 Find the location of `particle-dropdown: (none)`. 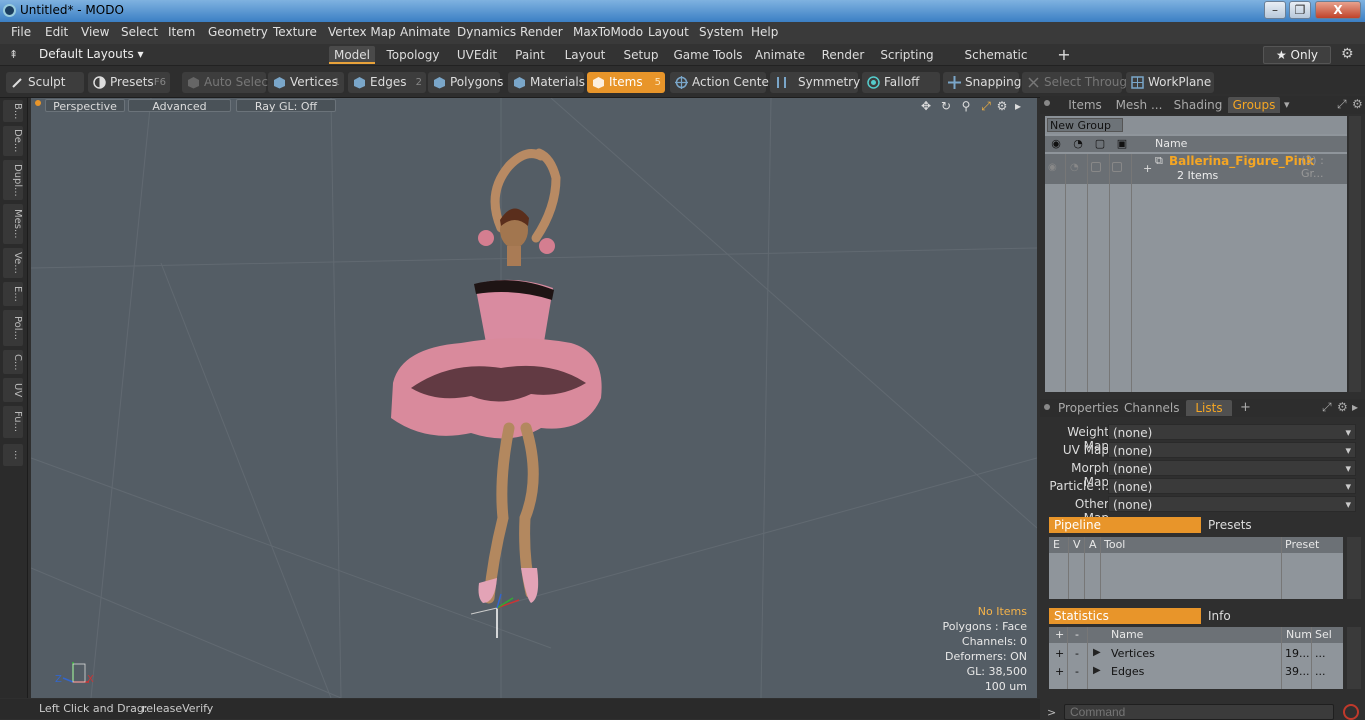

particle-dropdown: (none) is located at coordinates (1232, 486).